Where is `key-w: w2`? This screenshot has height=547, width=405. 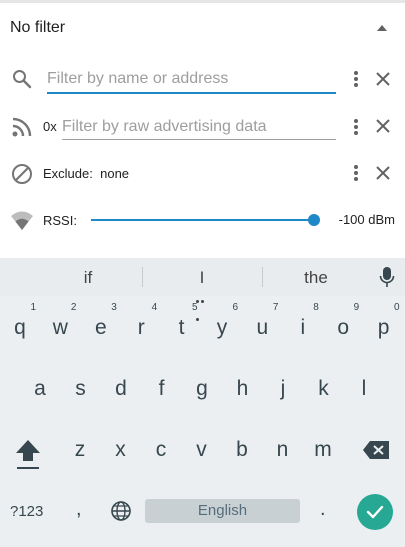
key-w: w2 is located at coordinates (60, 325).